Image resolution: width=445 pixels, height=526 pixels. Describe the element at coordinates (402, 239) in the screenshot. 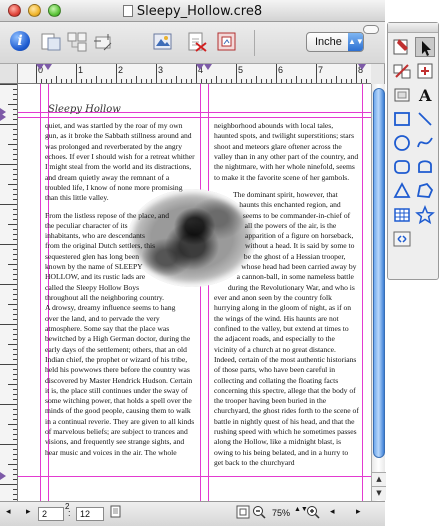

I see `link-frames-icon` at that location.